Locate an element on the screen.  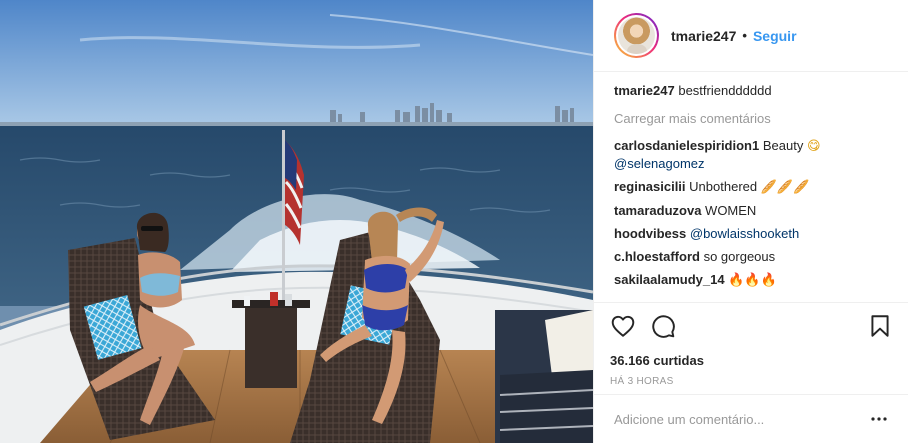
comment-username: sakilaalamudy_14 is located at coordinates (669, 279).